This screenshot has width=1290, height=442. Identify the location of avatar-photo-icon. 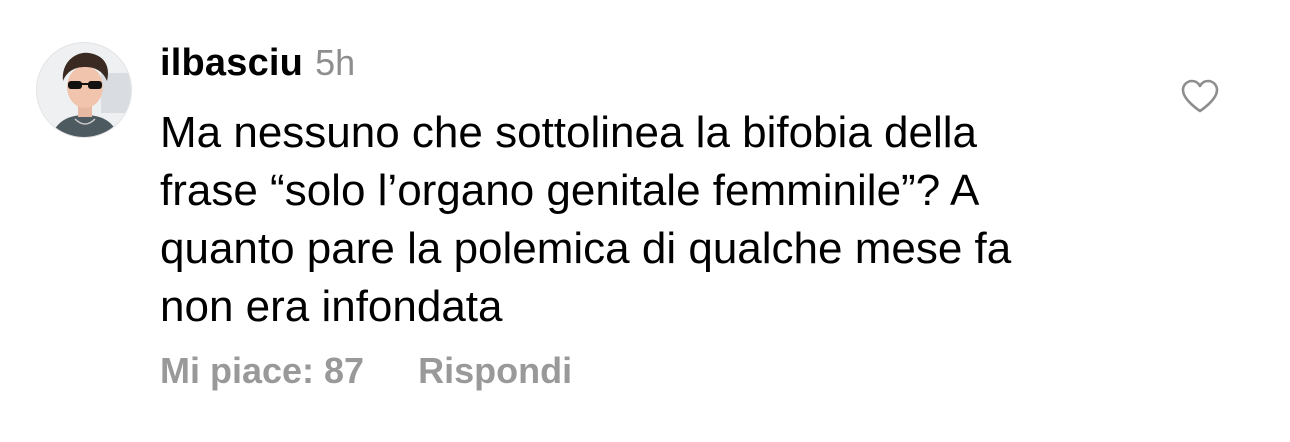
(84, 90).